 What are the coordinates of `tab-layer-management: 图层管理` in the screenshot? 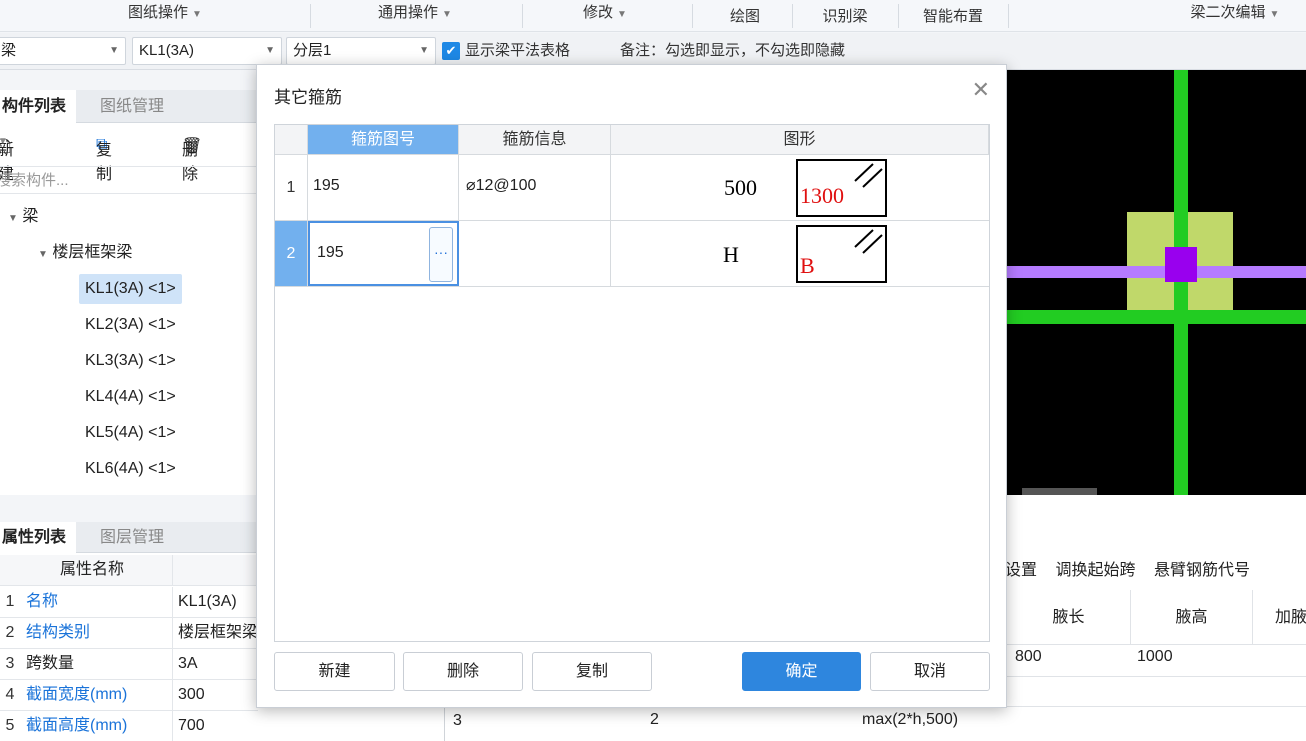 It's located at (132, 537).